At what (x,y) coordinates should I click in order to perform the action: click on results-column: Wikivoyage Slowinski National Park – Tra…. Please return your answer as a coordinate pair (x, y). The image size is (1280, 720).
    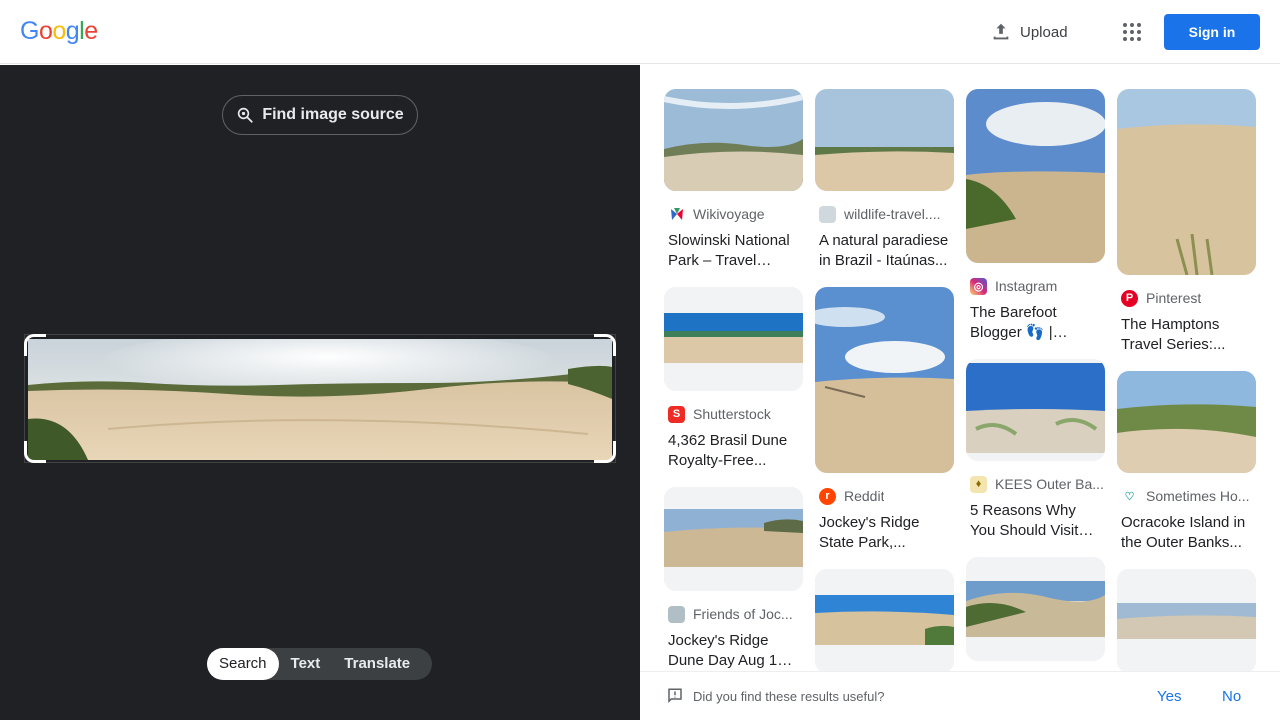
    Looking at the image, I should click on (733, 380).